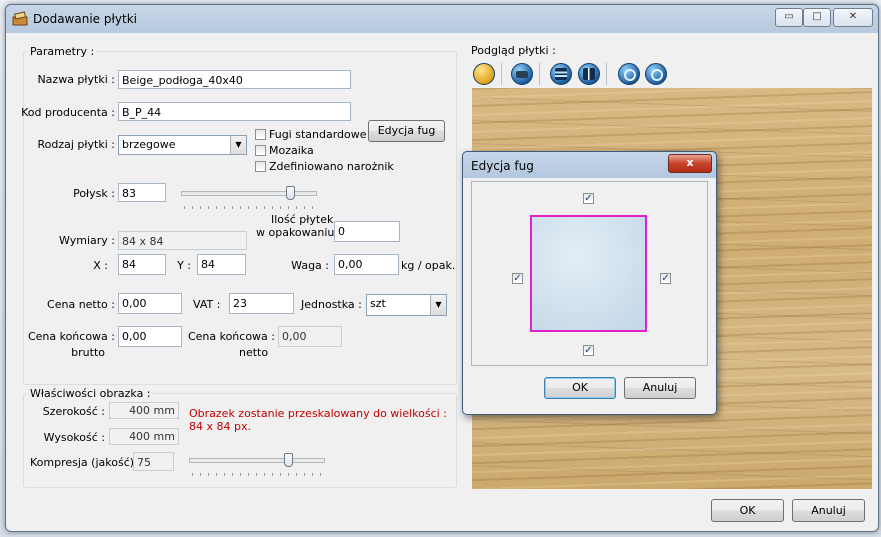  I want to click on dialog-close-button: x, so click(690, 163).